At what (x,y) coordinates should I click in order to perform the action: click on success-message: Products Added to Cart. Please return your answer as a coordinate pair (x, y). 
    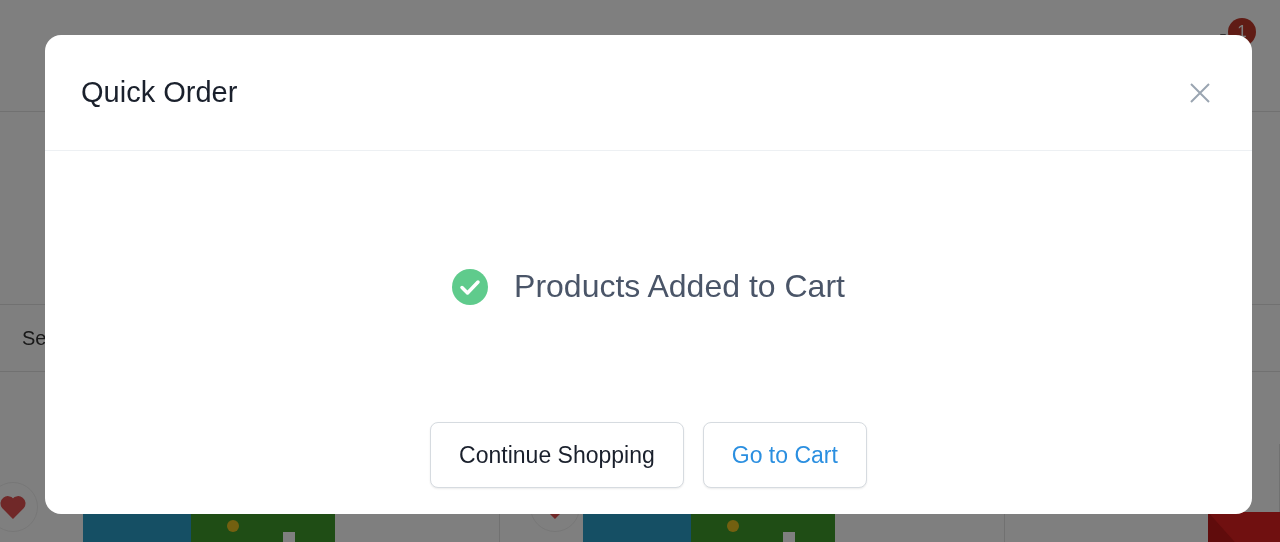
    Looking at the image, I should click on (679, 286).